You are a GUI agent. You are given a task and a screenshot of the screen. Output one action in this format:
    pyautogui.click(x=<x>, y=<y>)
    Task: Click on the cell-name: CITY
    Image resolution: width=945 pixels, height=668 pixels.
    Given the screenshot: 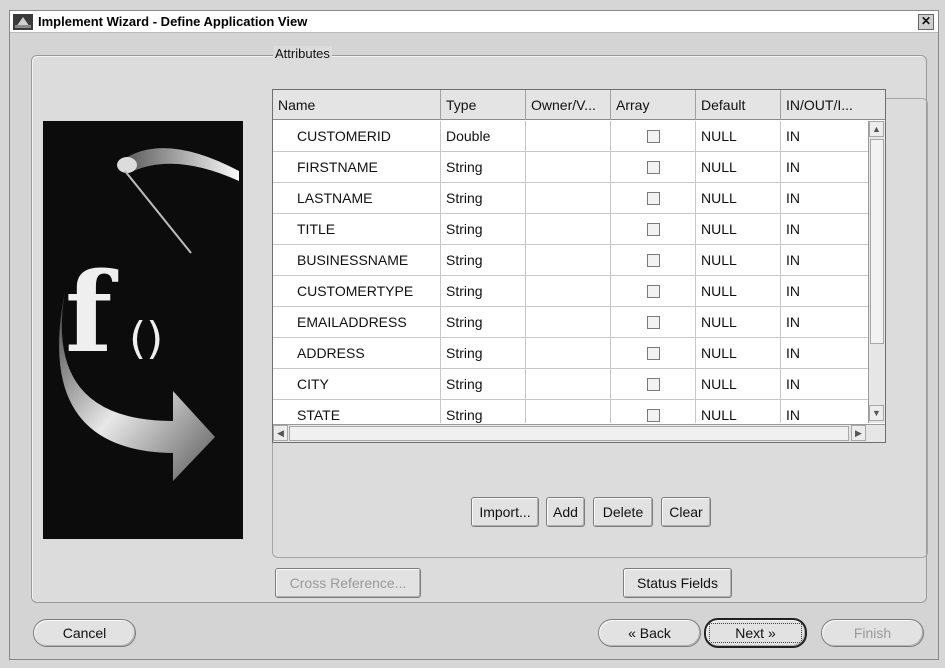 What is the action you would take?
    pyautogui.click(x=357, y=384)
    